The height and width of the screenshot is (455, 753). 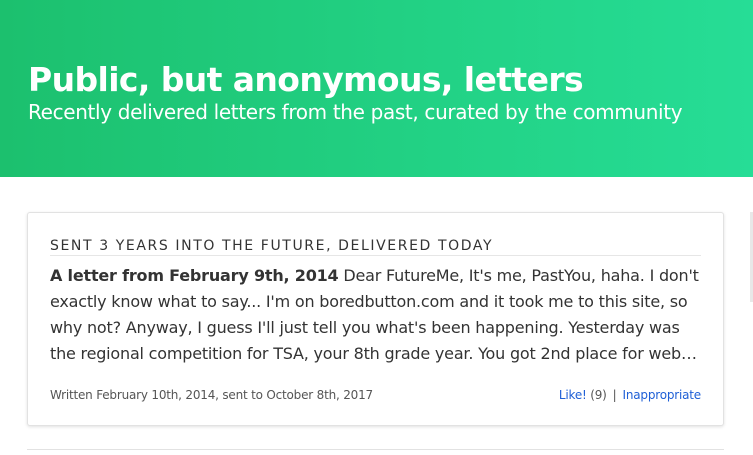 What do you see at coordinates (194, 275) in the screenshot?
I see `letter-heading: A letter from February 9th, 2014` at bounding box center [194, 275].